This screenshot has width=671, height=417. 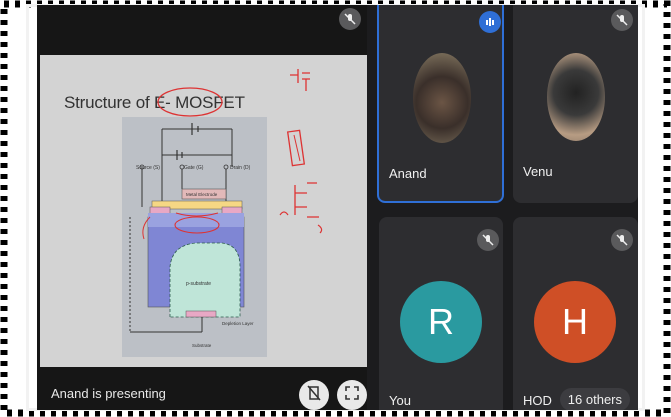 I want to click on stop-presenting-button, so click(x=314, y=395).